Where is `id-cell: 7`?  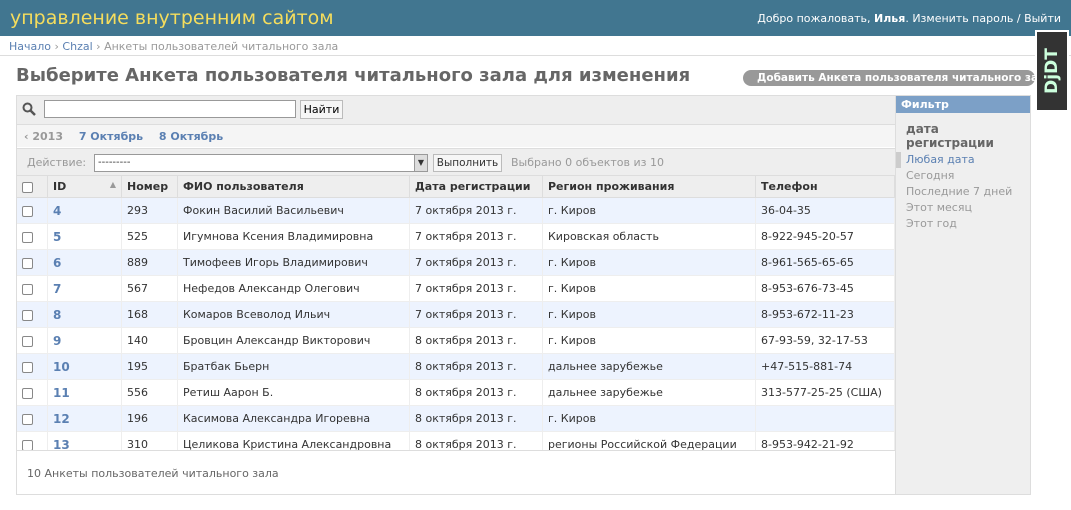
id-cell: 7 is located at coordinates (84, 288).